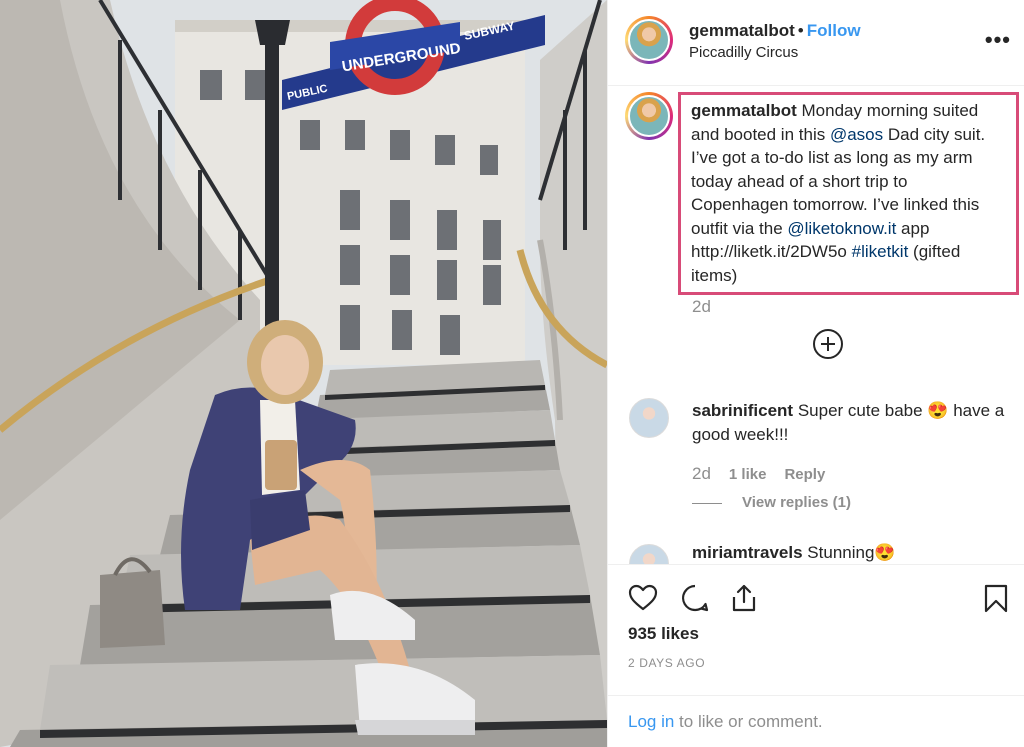 The height and width of the screenshot is (747, 1024). What do you see at coordinates (649, 418) in the screenshot?
I see `commenter-avatar` at bounding box center [649, 418].